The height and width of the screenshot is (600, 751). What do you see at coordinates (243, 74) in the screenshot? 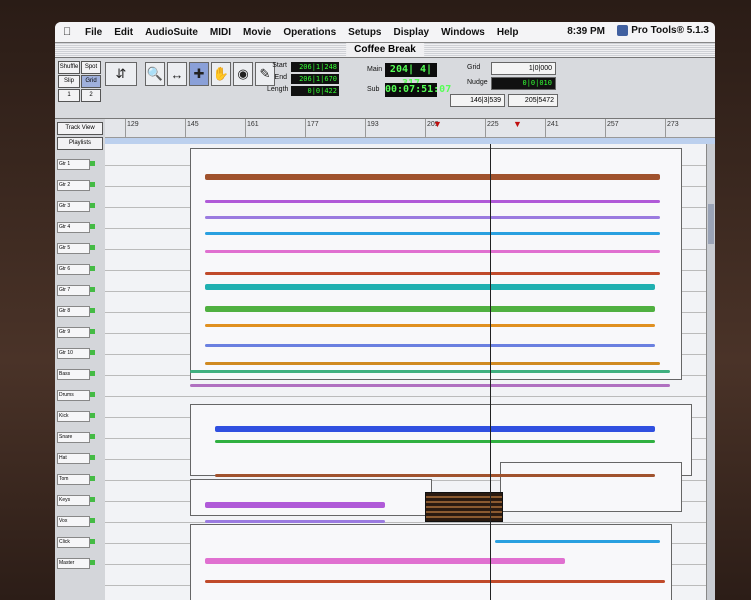
I see `scrubber-tool-icon: ◉` at bounding box center [243, 74].